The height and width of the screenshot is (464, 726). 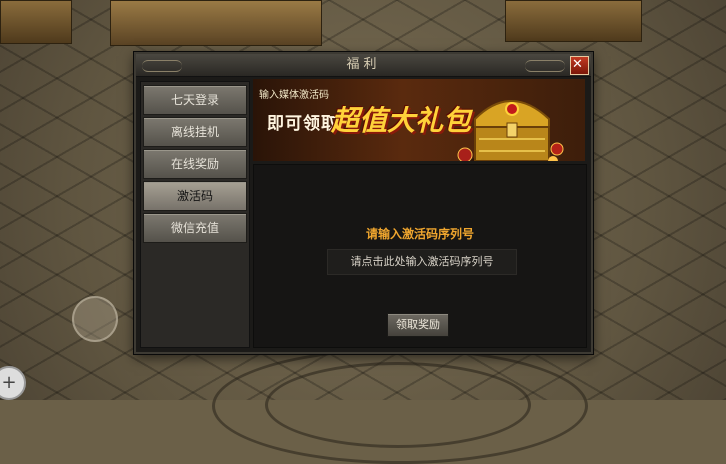 I want to click on title-ornament-left, so click(x=162, y=66).